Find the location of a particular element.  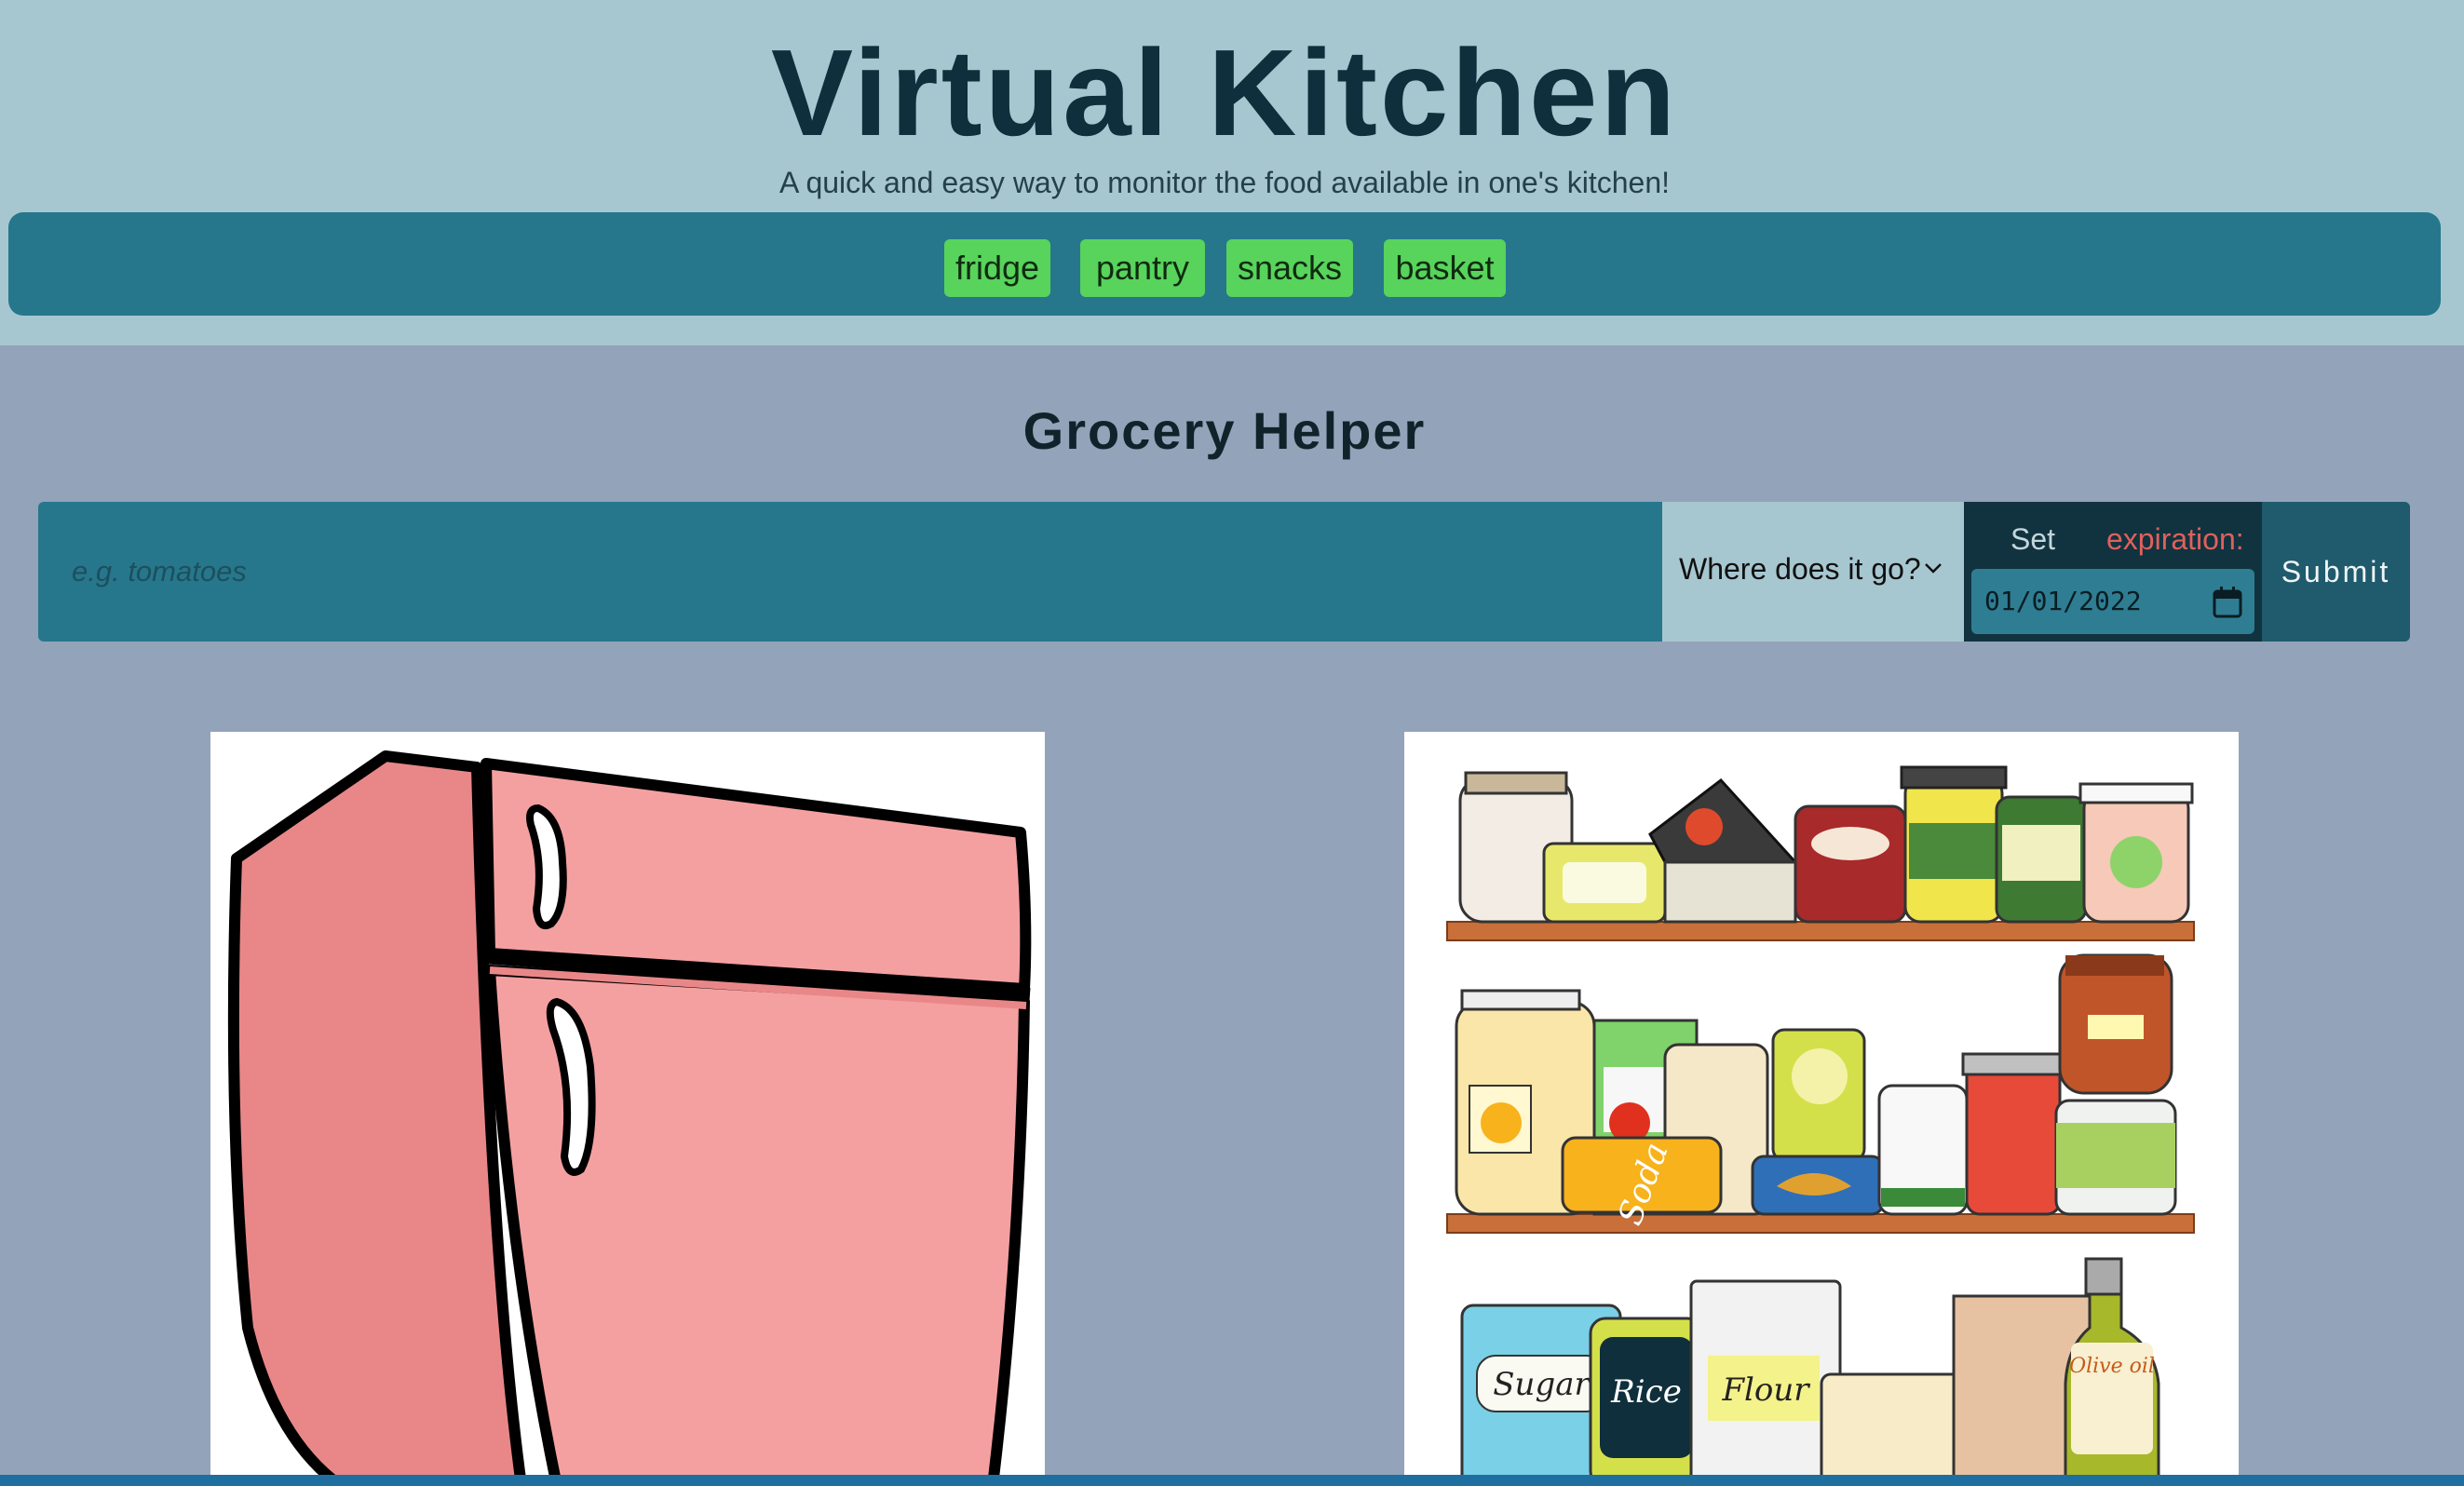

location-select-label: Where does it go? is located at coordinates (1800, 569).